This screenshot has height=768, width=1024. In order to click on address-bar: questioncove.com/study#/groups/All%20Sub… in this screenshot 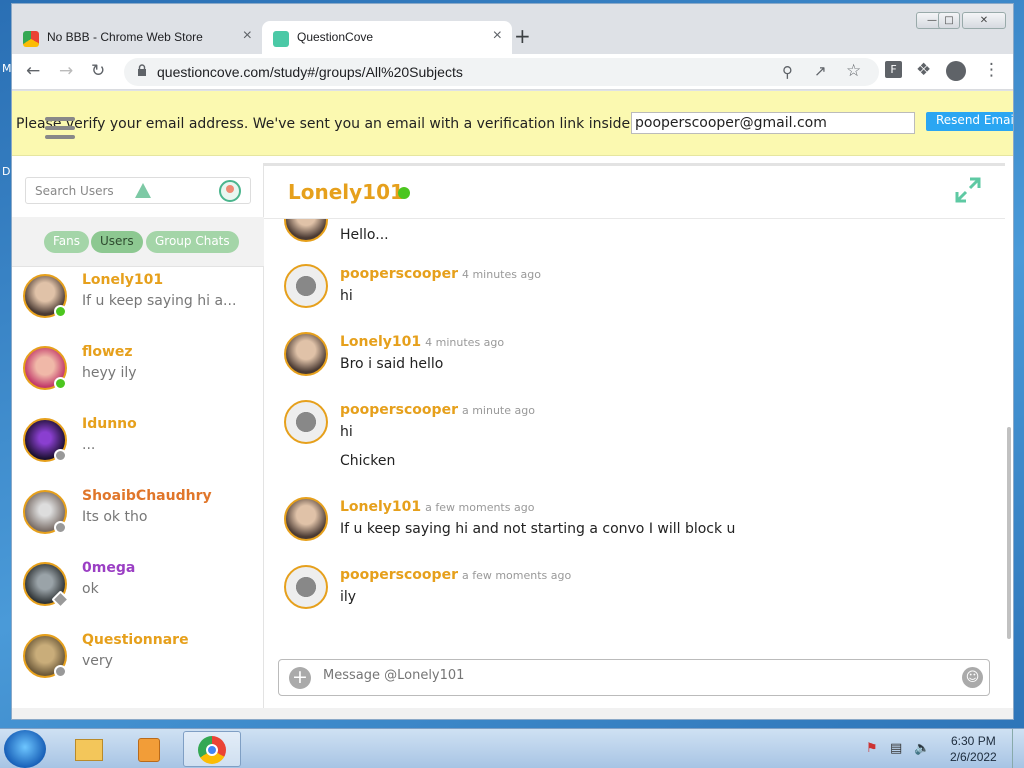, I will do `click(501, 72)`.